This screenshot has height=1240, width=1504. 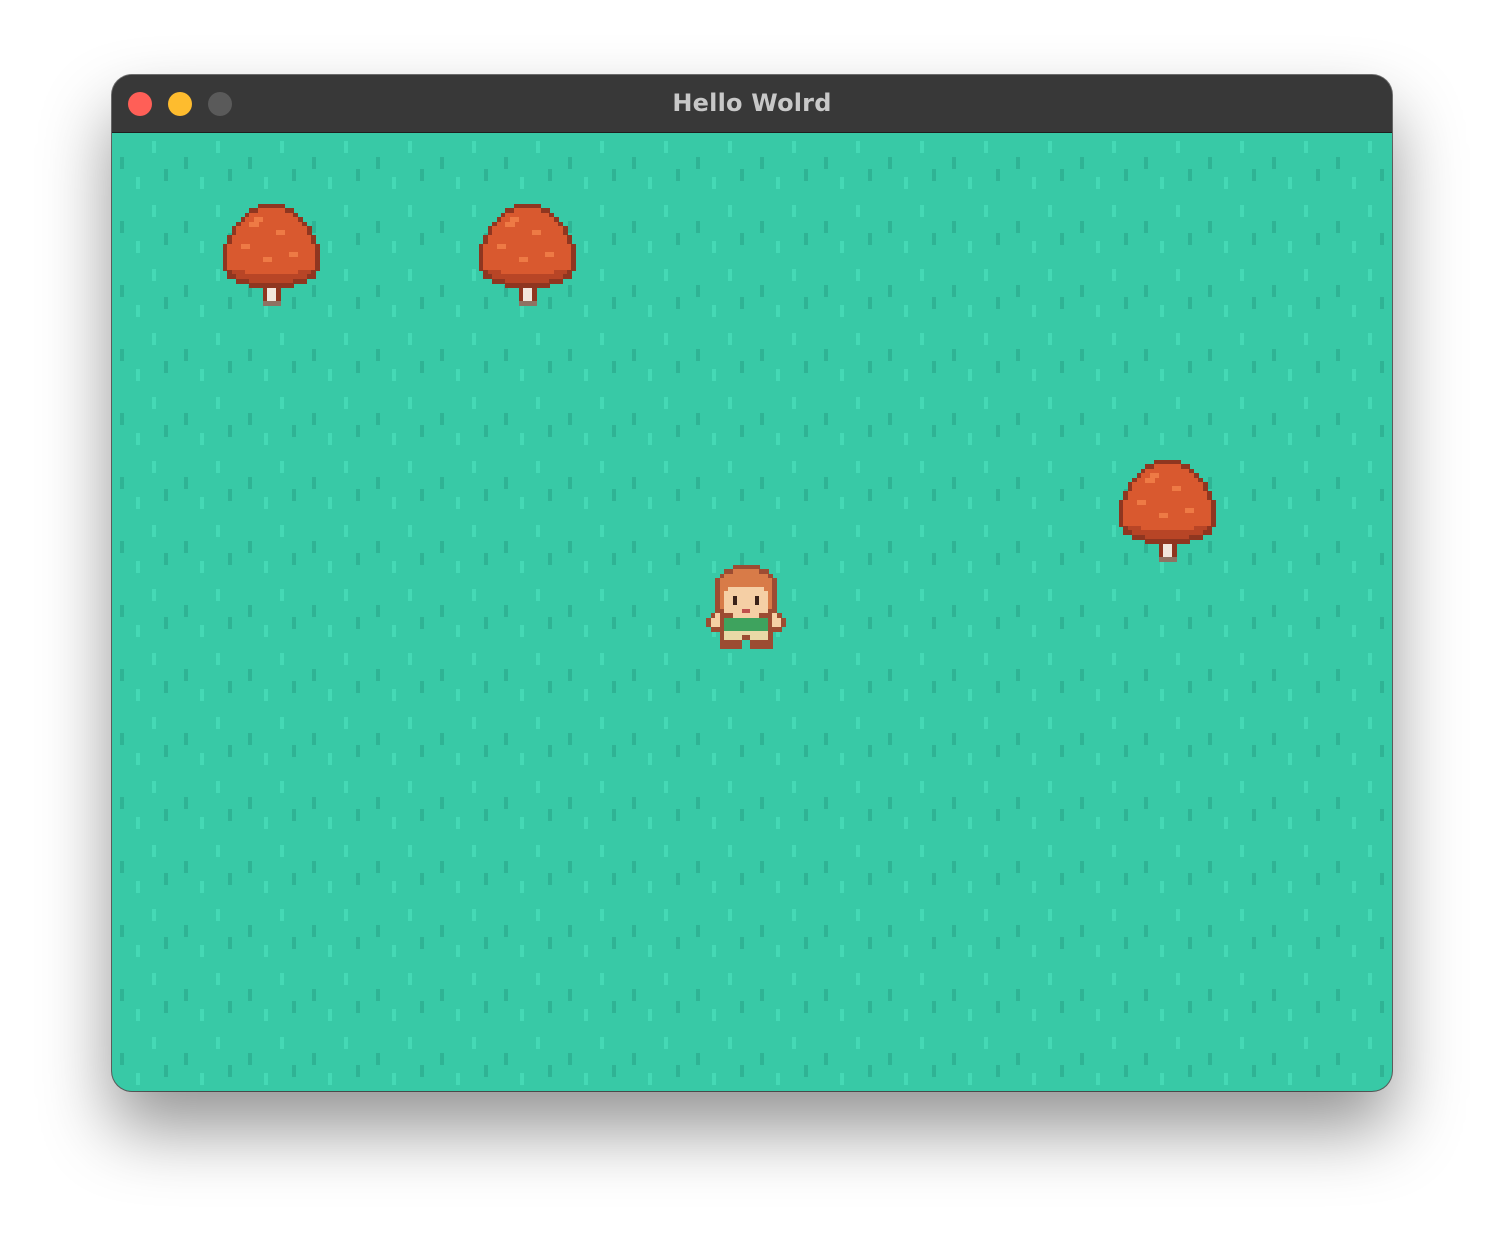 I want to click on title-bar: Hello Wolrd, so click(x=752, y=104).